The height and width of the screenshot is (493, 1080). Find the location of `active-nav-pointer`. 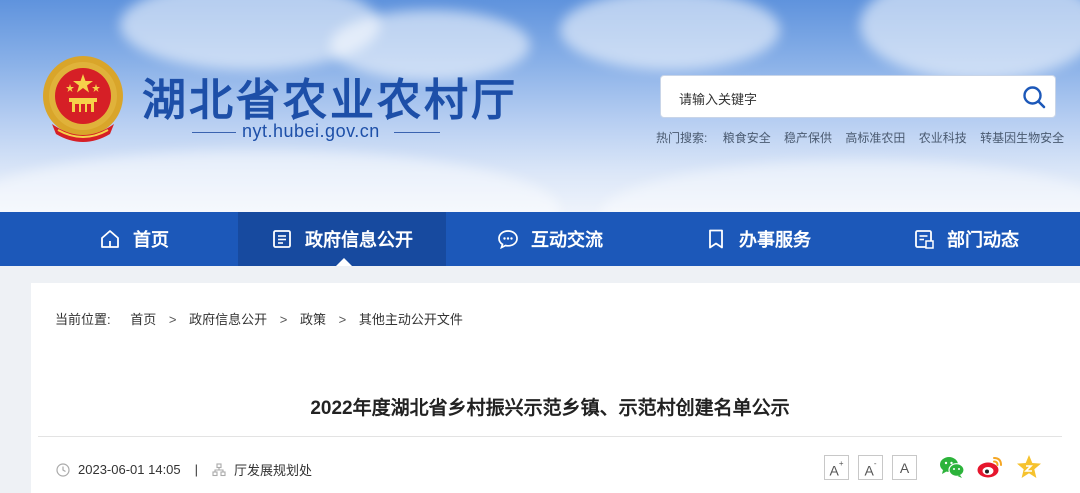

active-nav-pointer is located at coordinates (344, 262).